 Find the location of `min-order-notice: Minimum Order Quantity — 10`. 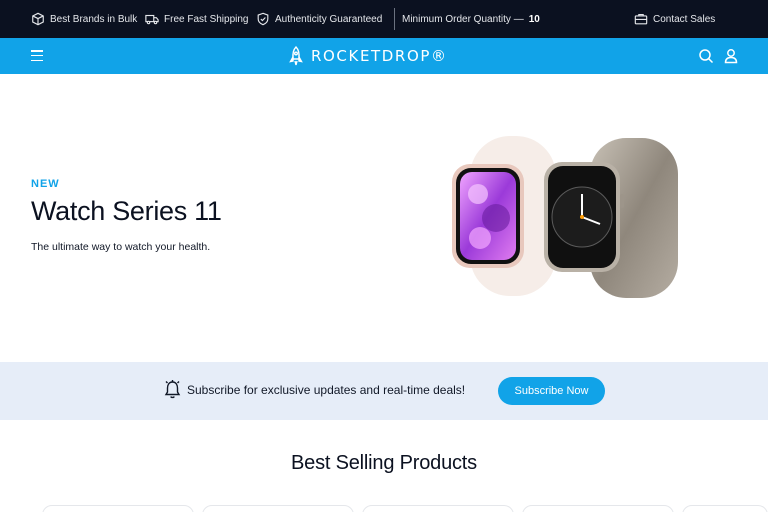

min-order-notice: Minimum Order Quantity — 10 is located at coordinates (471, 19).